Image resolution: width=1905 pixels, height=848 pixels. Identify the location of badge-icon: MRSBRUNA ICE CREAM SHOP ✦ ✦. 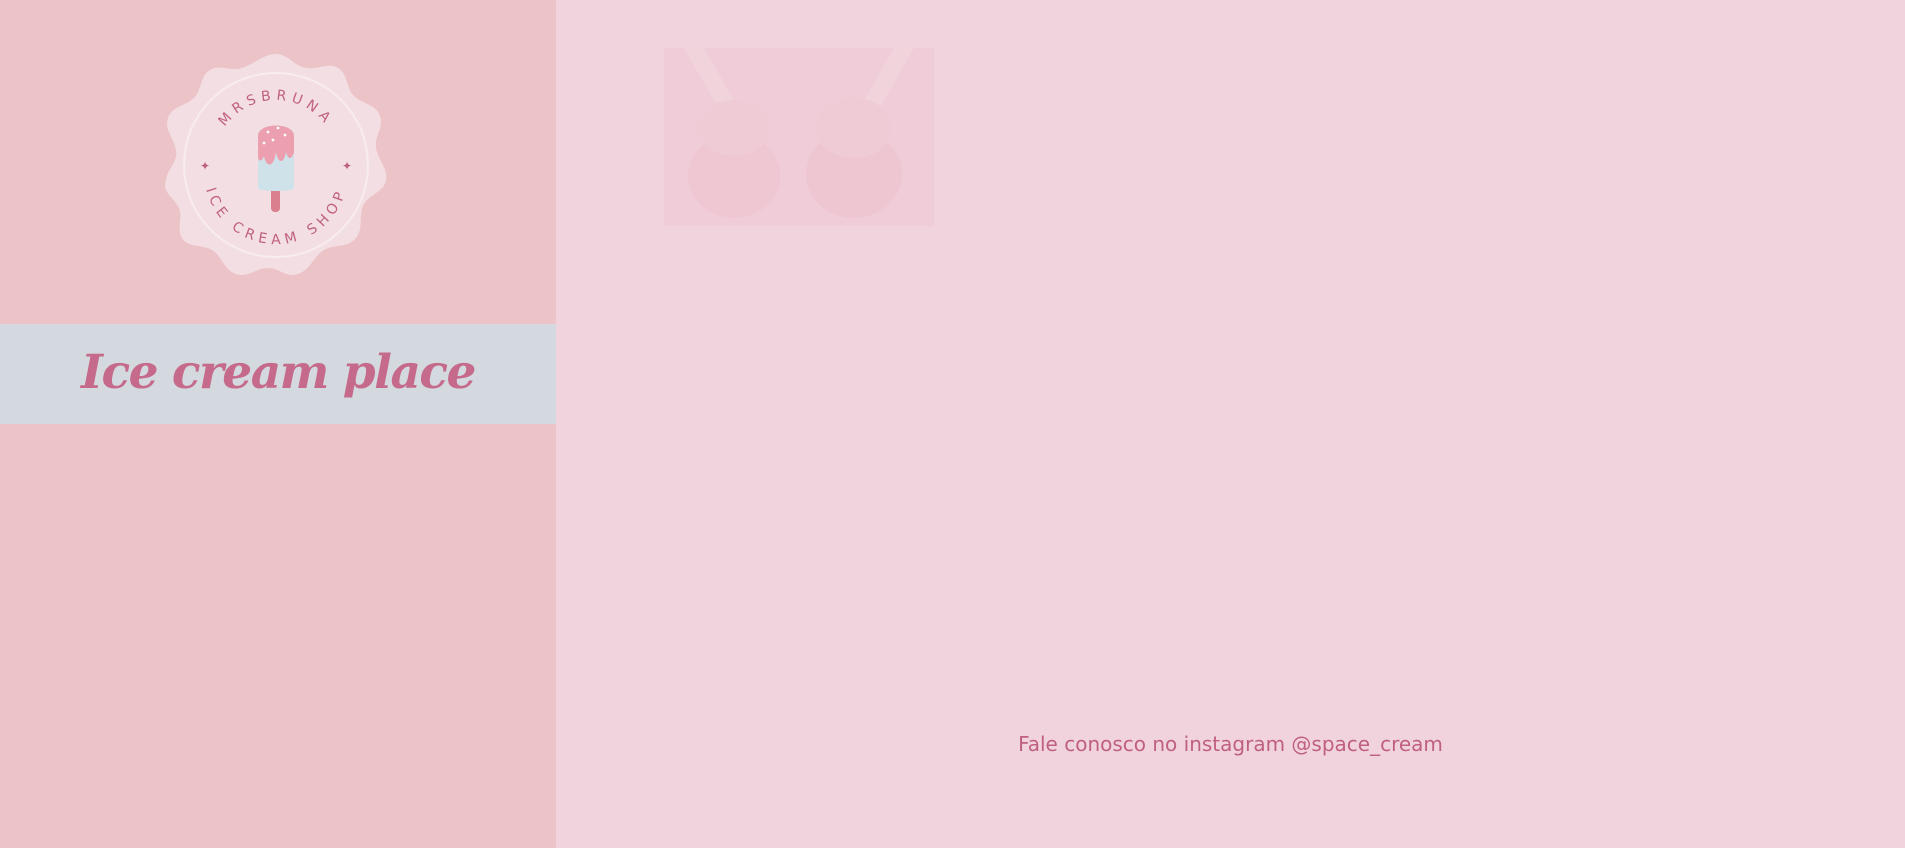
(276, 164).